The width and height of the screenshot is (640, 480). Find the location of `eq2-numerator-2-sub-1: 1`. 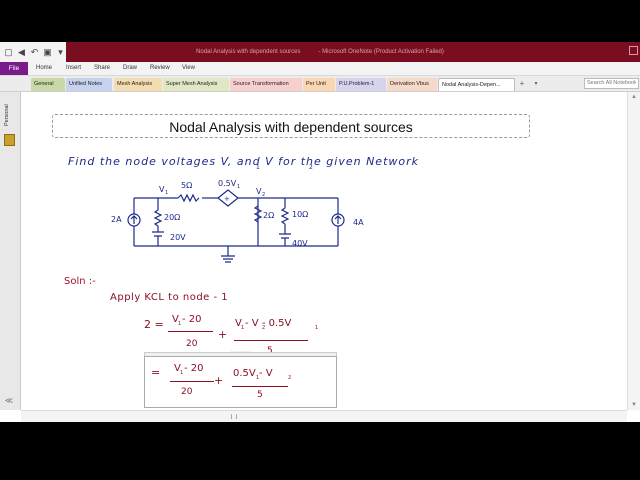

eq2-numerator-2-sub-1: 1 is located at coordinates (258, 378).